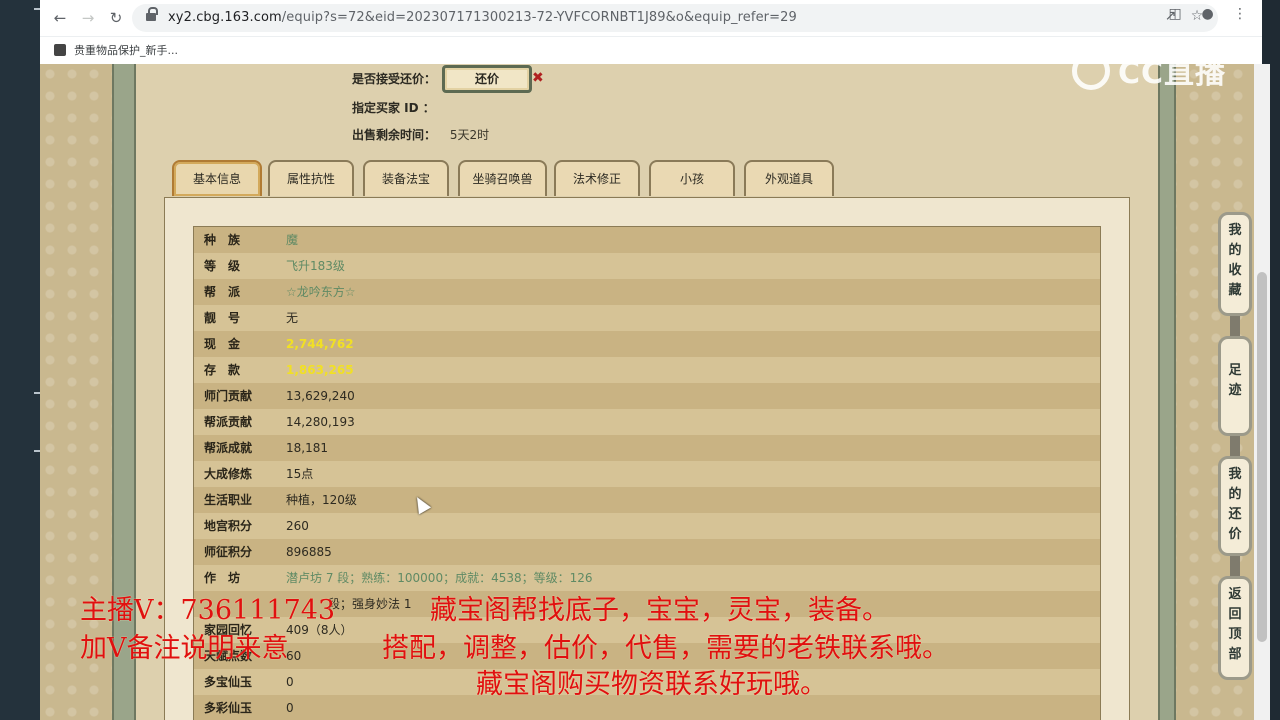  Describe the element at coordinates (647, 474) in the screenshot. I see `table-row: 大成修炼 15点` at that location.